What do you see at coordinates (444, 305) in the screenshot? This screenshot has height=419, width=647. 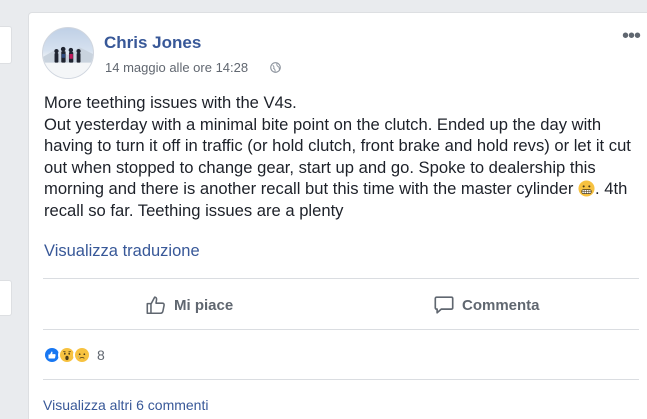 I see `comment-icon` at bounding box center [444, 305].